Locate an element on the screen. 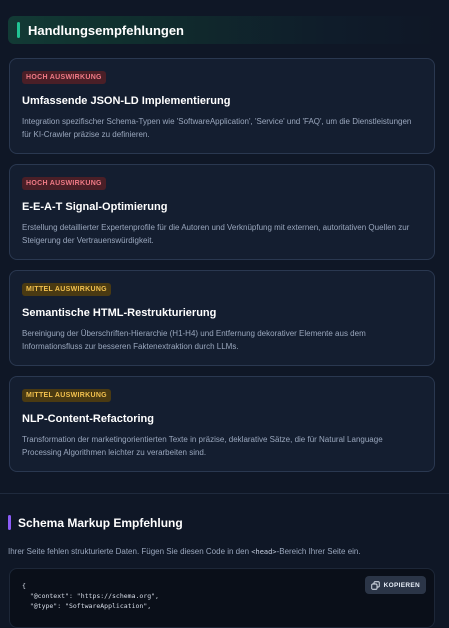 This screenshot has height=628, width=449. section-divider is located at coordinates (224, 493).